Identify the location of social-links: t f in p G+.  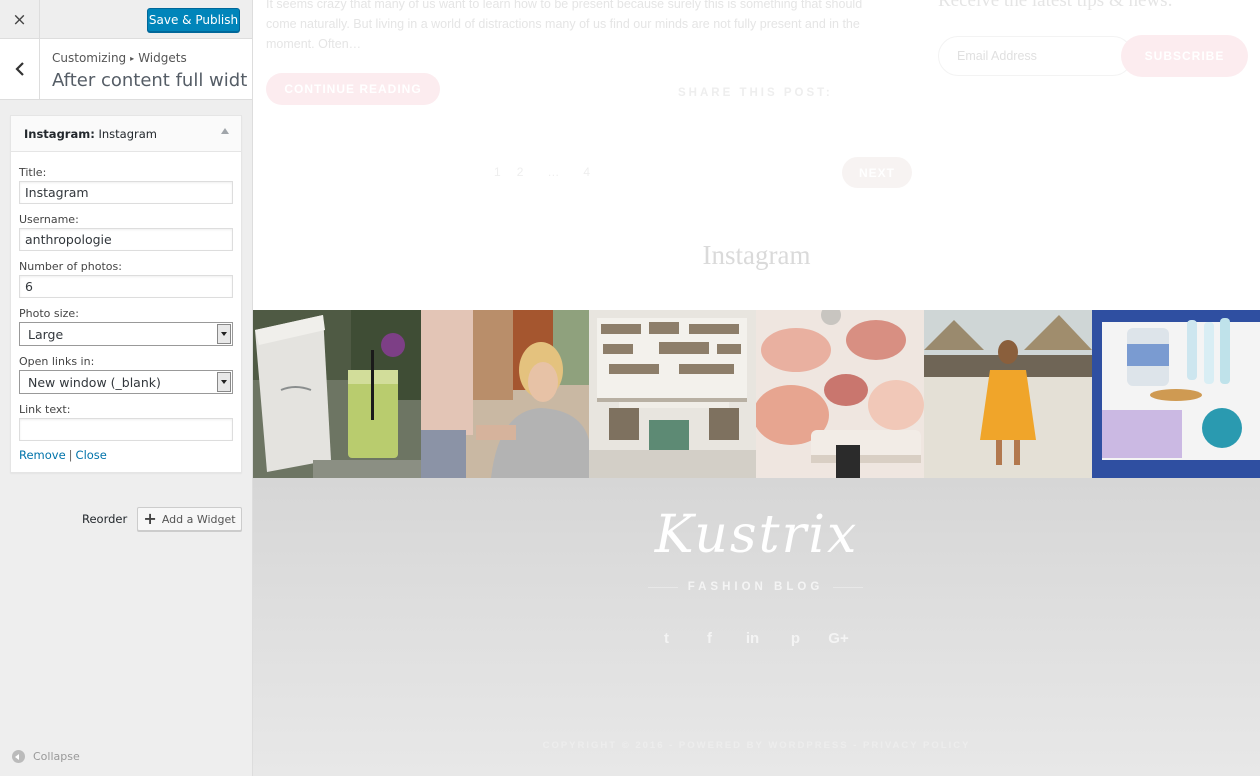
(753, 638).